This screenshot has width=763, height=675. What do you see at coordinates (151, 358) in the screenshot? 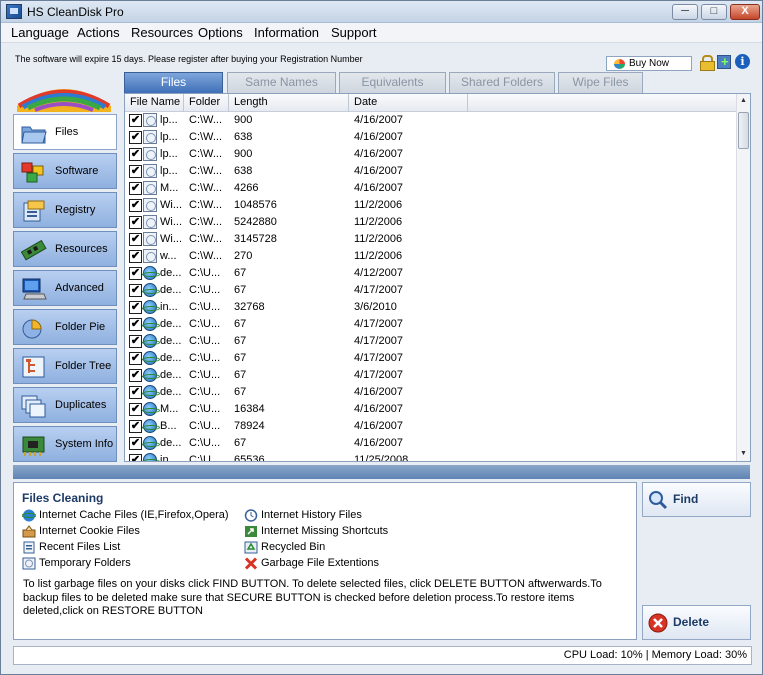
I see `internet-file-icon` at bounding box center [151, 358].